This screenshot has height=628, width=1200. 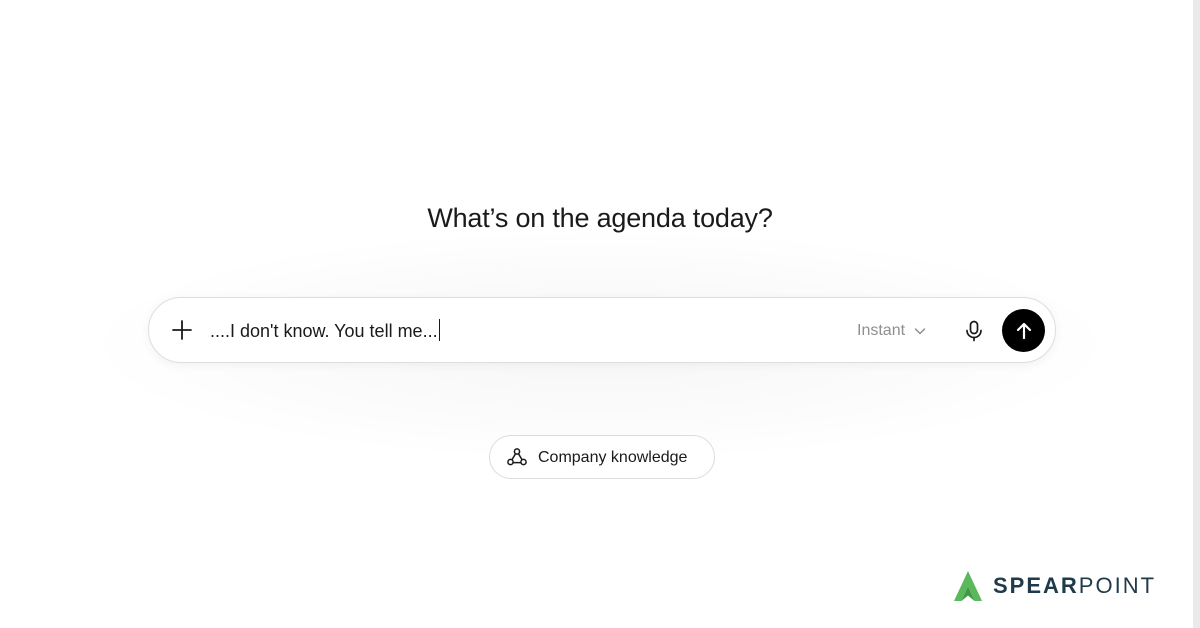 What do you see at coordinates (600, 218) in the screenshot?
I see `page-title: What’s on the agenda today?` at bounding box center [600, 218].